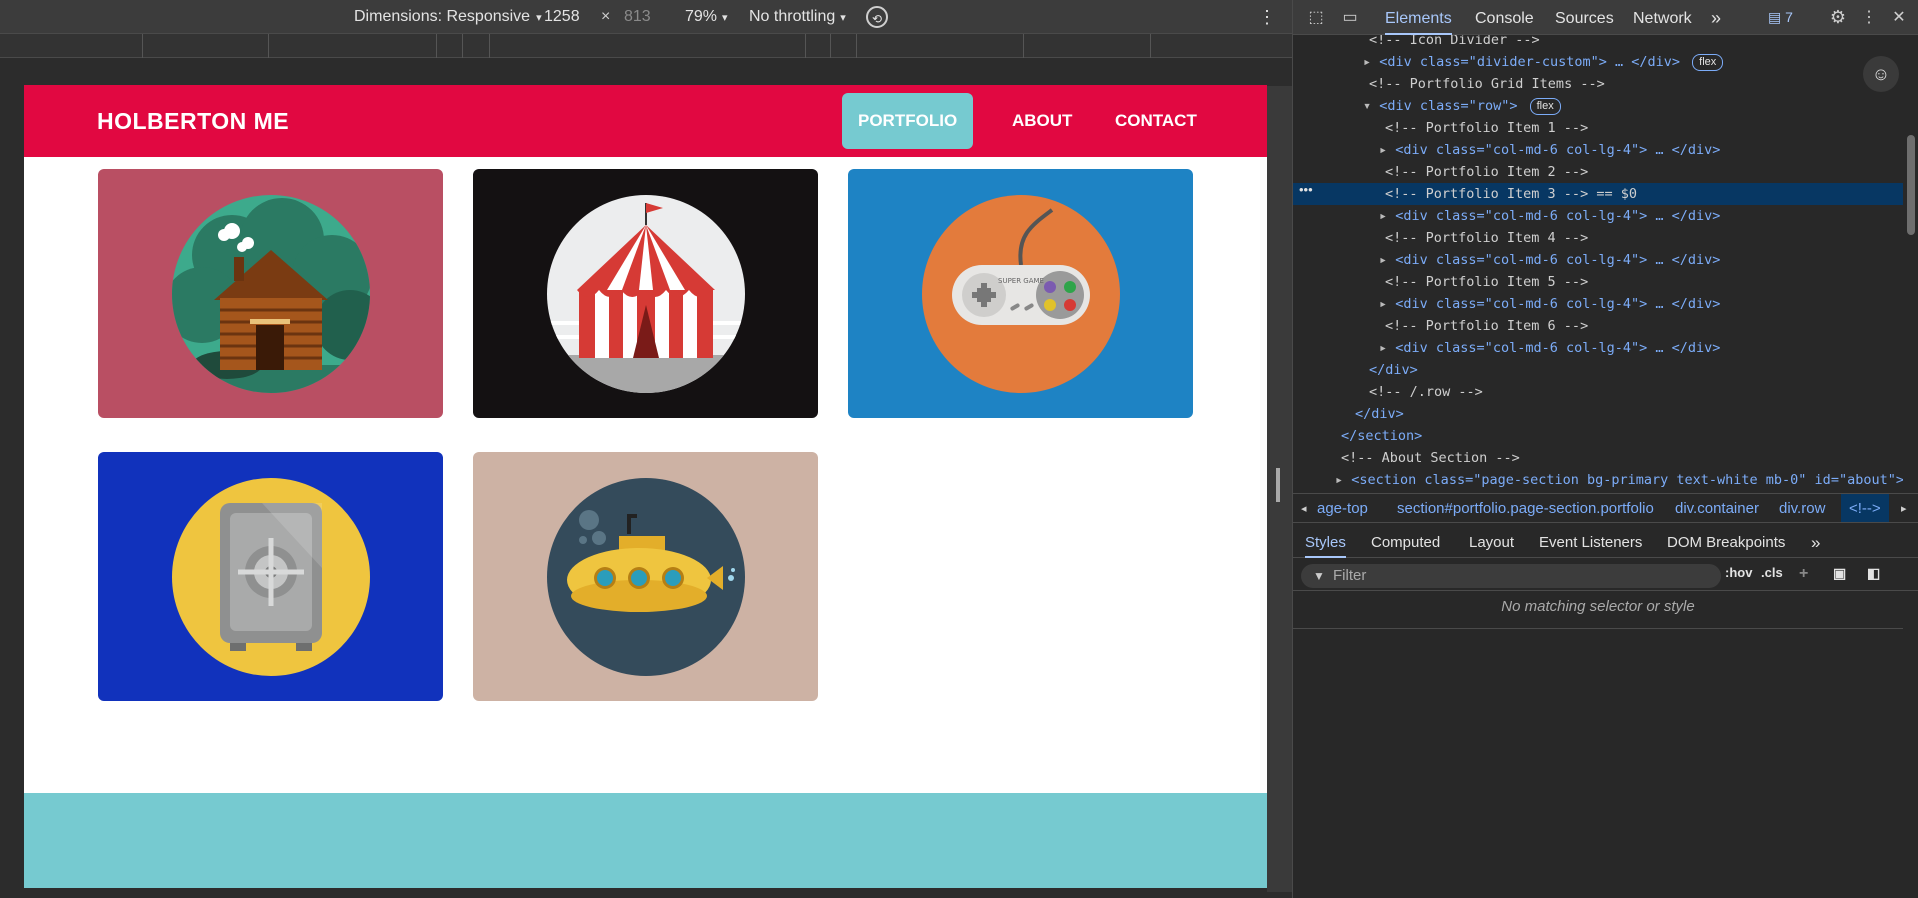 This screenshot has width=1918, height=898. What do you see at coordinates (1405, 543) in the screenshot?
I see `tab-computed: Computed` at bounding box center [1405, 543].